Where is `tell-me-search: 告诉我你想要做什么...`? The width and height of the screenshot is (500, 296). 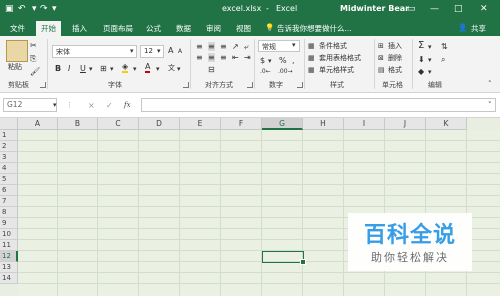 tell-me-search: 告诉我你想要做什么... is located at coordinates (314, 28).